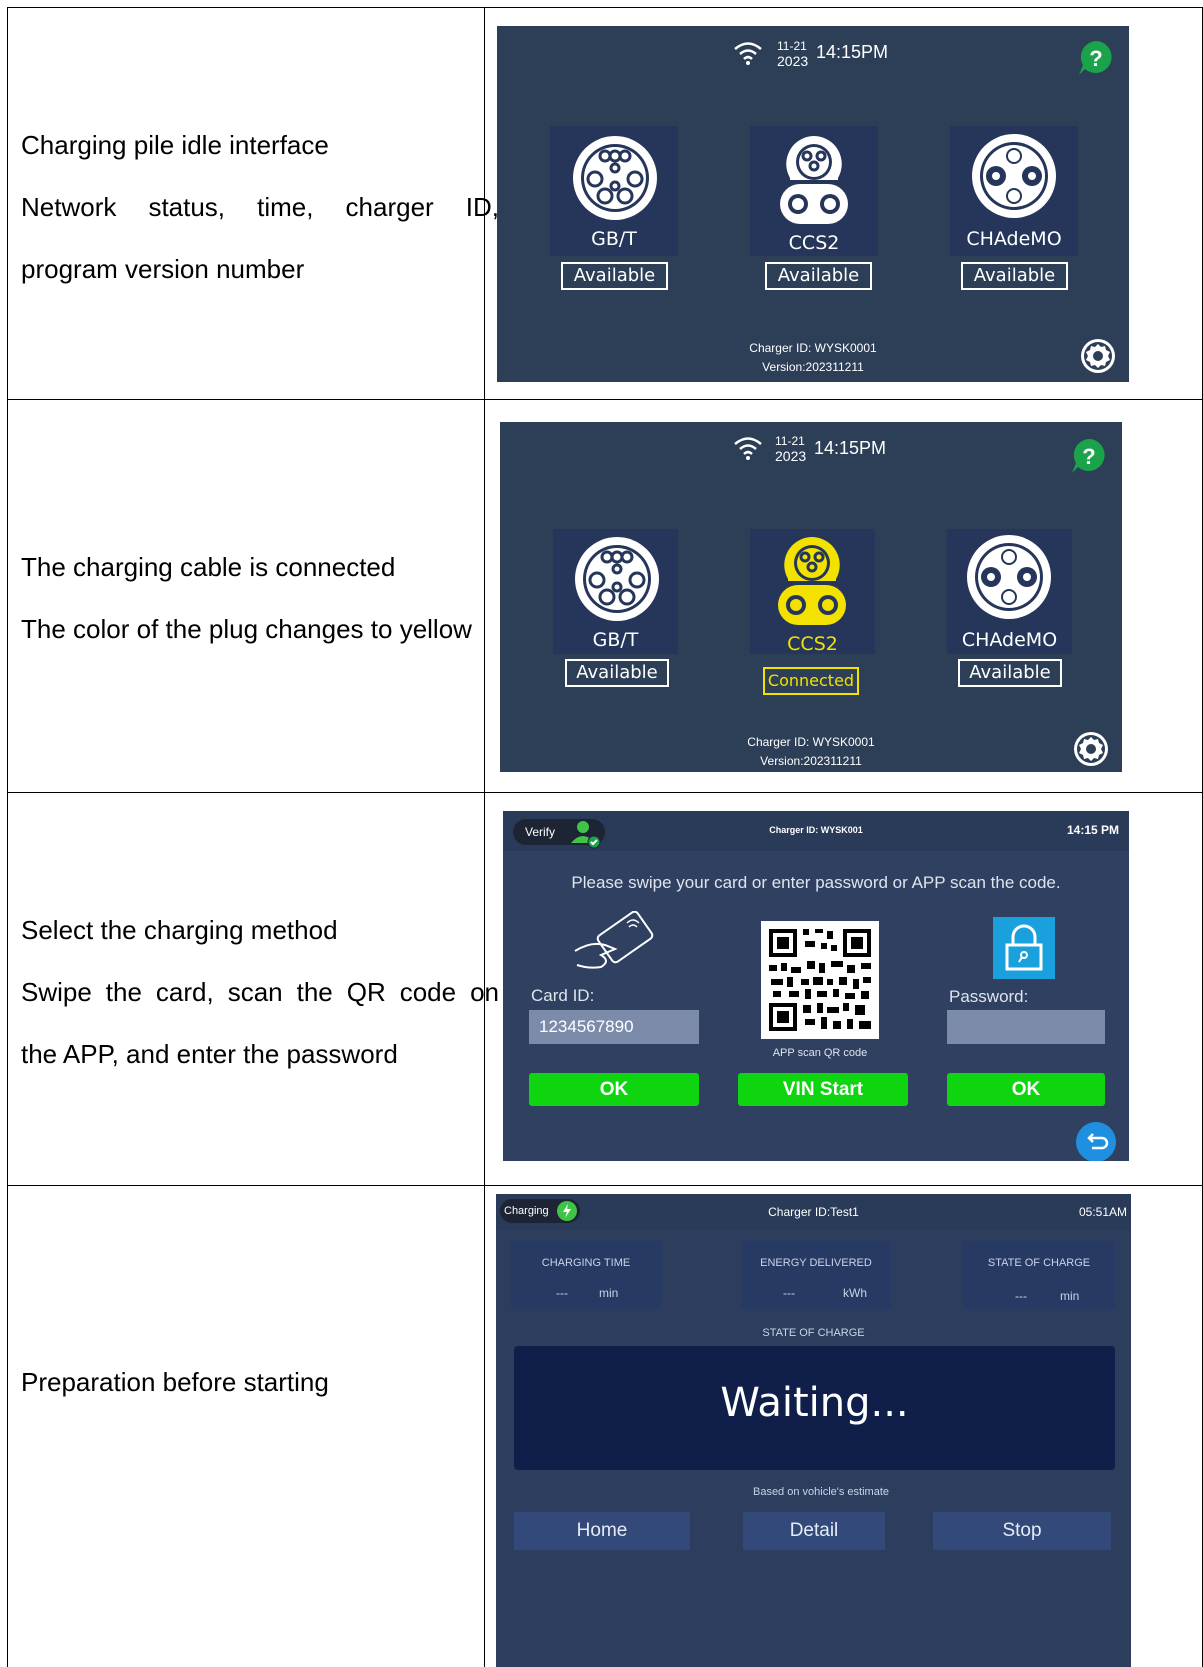  Describe the element at coordinates (163, 269) in the screenshot. I see `row1-line3: program version number` at that location.